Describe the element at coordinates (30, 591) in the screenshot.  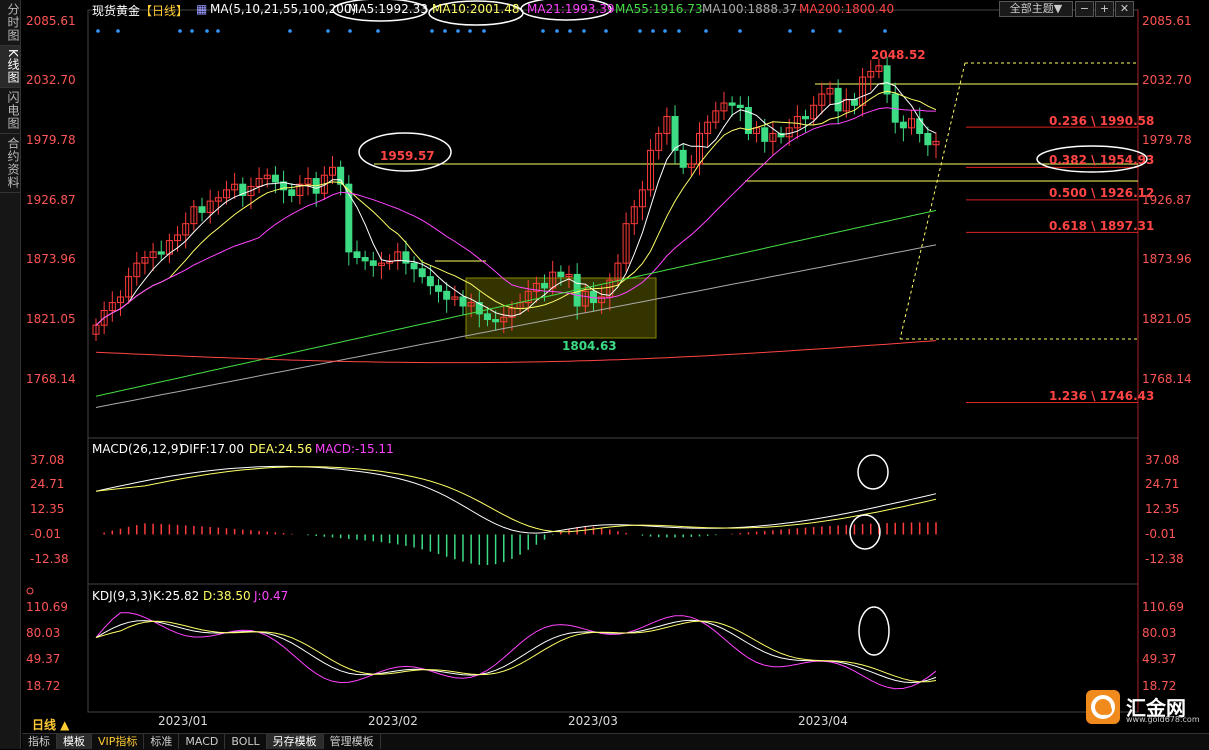
I see `kdj-settings-icon` at that location.